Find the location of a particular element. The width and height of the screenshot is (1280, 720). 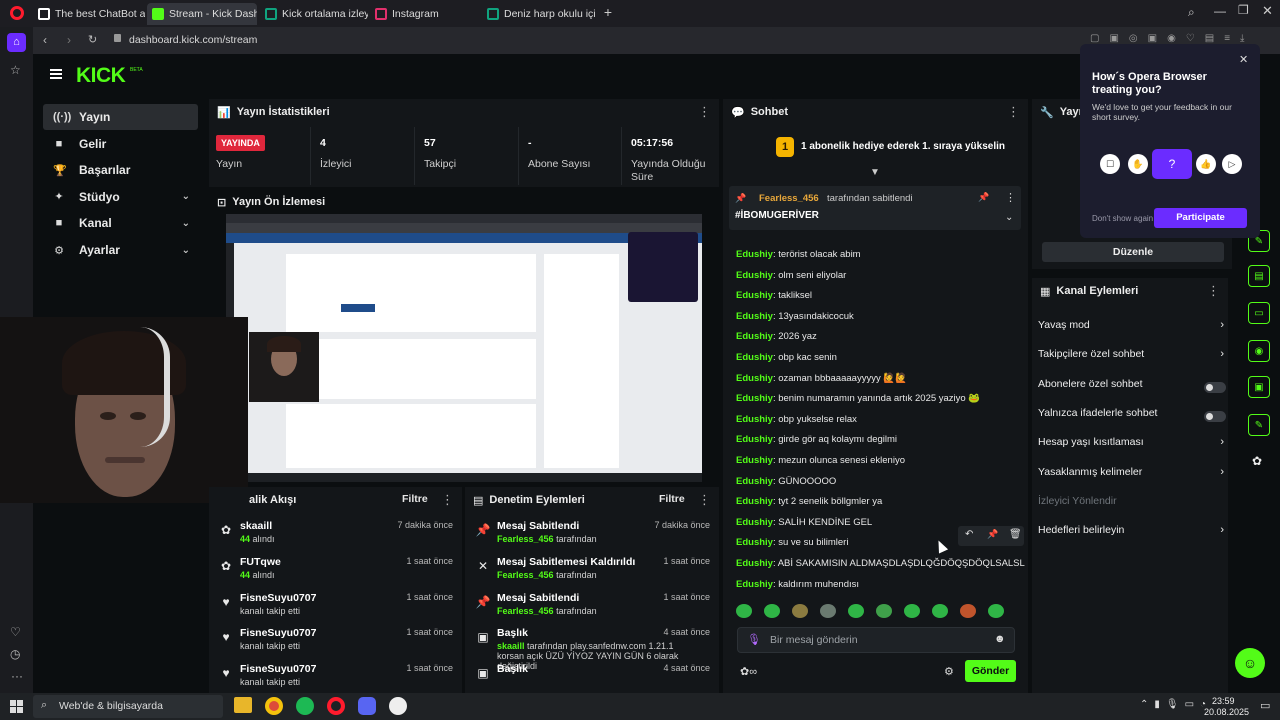

opera-icon is located at coordinates (336, 706).